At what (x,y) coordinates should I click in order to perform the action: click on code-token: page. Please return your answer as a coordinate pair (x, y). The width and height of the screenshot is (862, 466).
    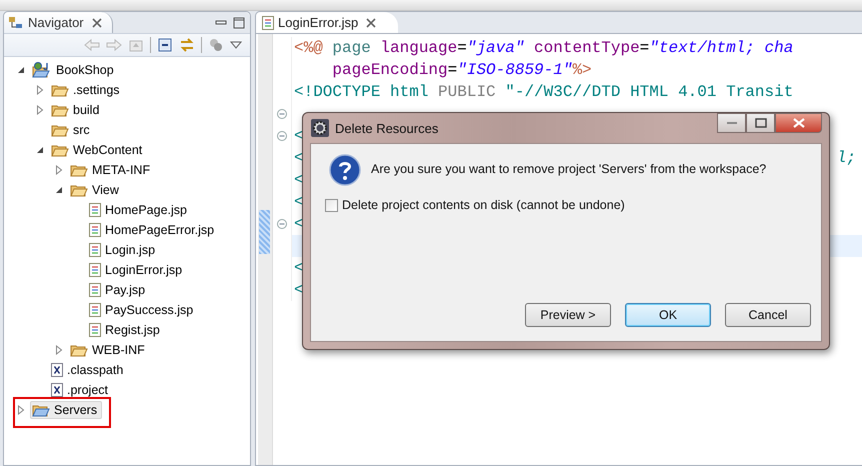
    Looking at the image, I should click on (351, 48).